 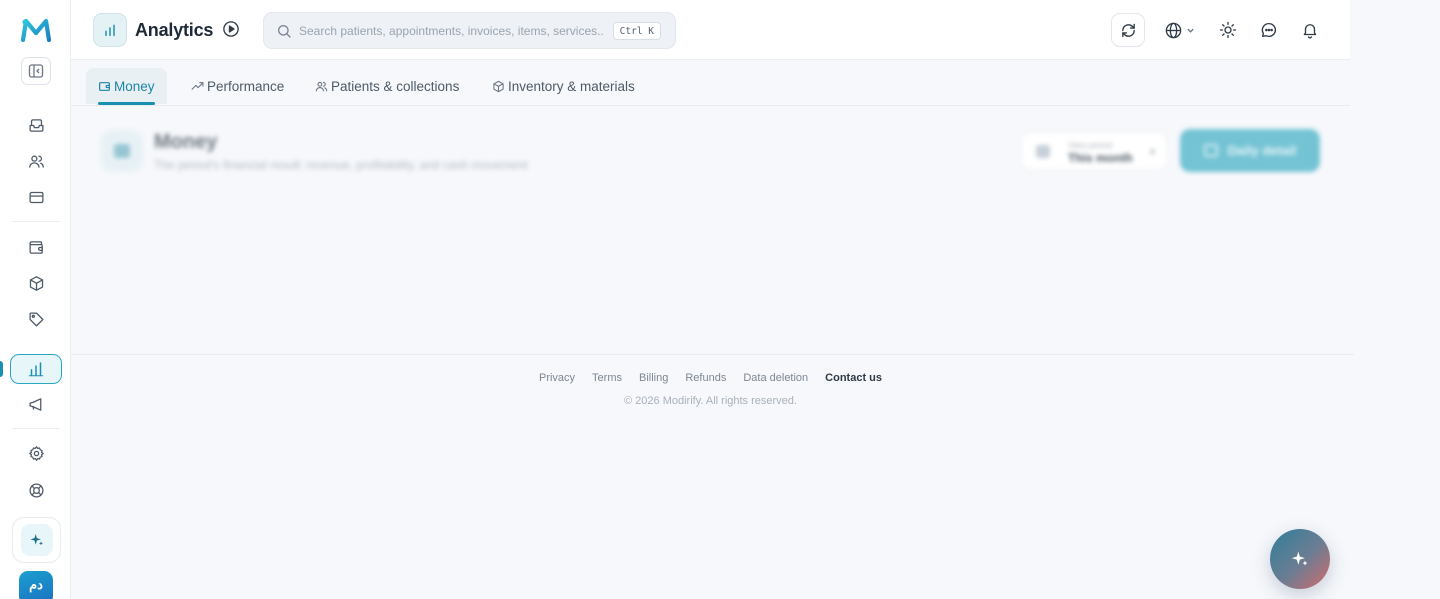 I want to click on sidebar-collapse-icon, so click(x=36, y=71).